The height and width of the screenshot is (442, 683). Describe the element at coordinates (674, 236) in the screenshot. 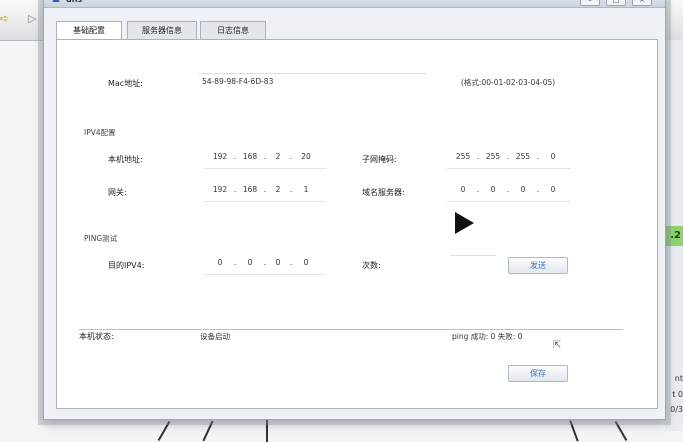

I see `background-link-label: .2` at that location.